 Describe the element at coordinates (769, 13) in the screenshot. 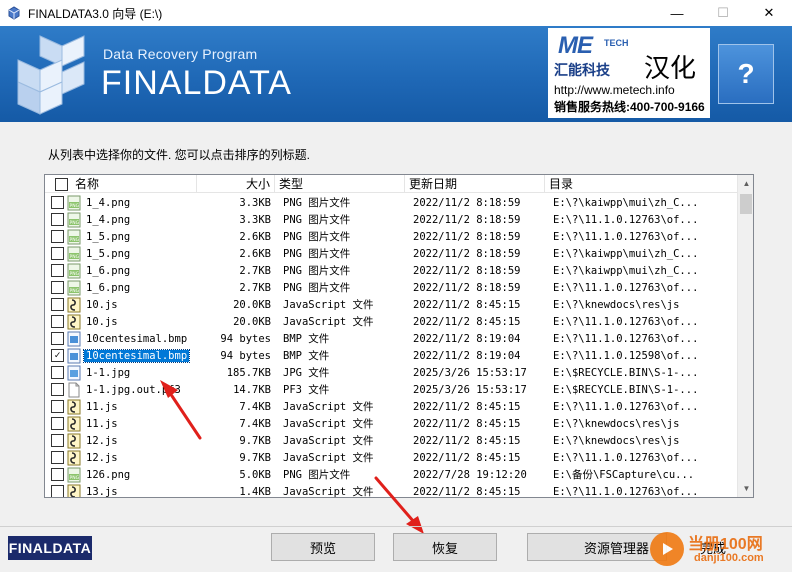

I see `close-button: ✕` at that location.